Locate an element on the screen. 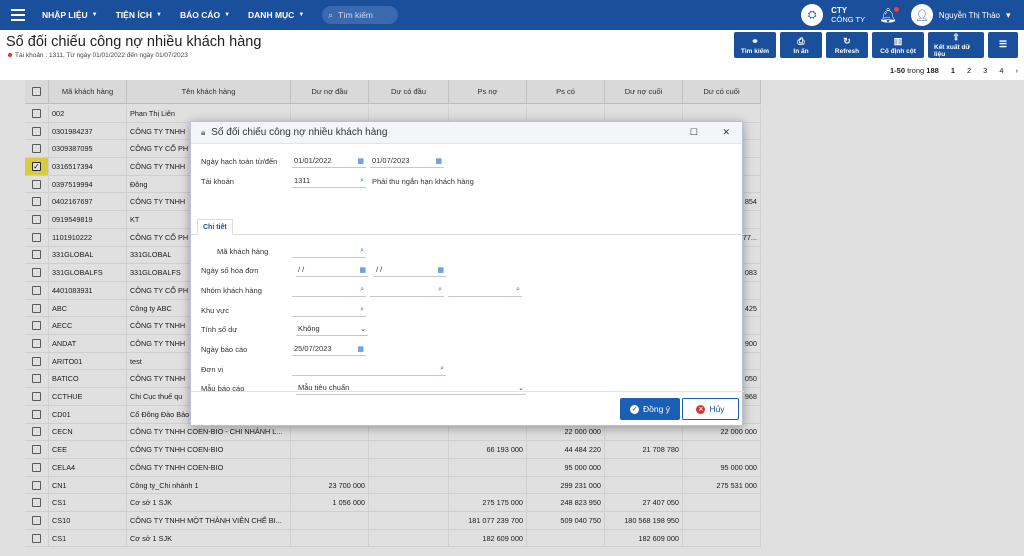  status-dot is located at coordinates (10, 55).